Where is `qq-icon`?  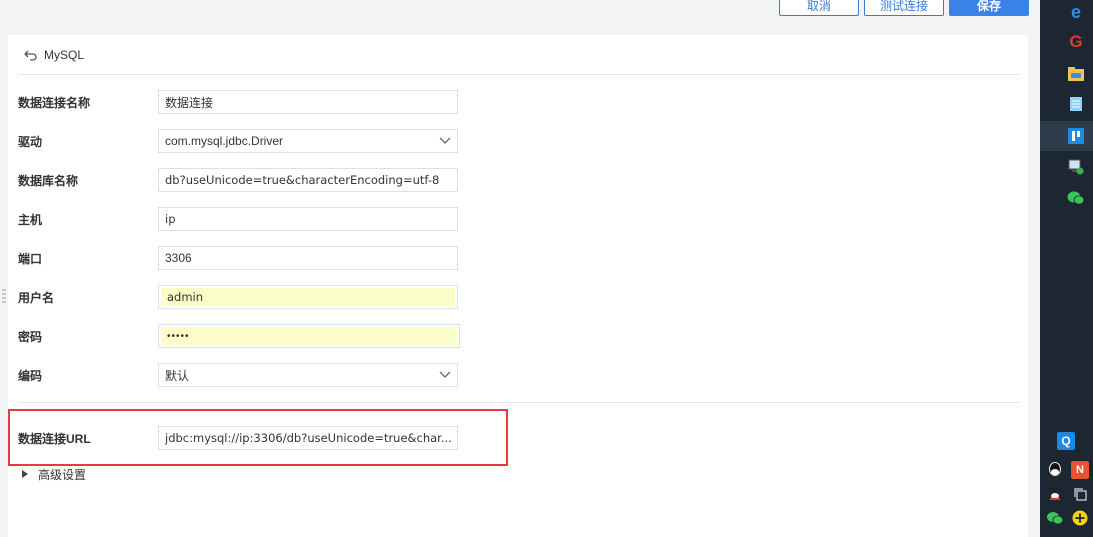
qq-icon is located at coordinates (1055, 470).